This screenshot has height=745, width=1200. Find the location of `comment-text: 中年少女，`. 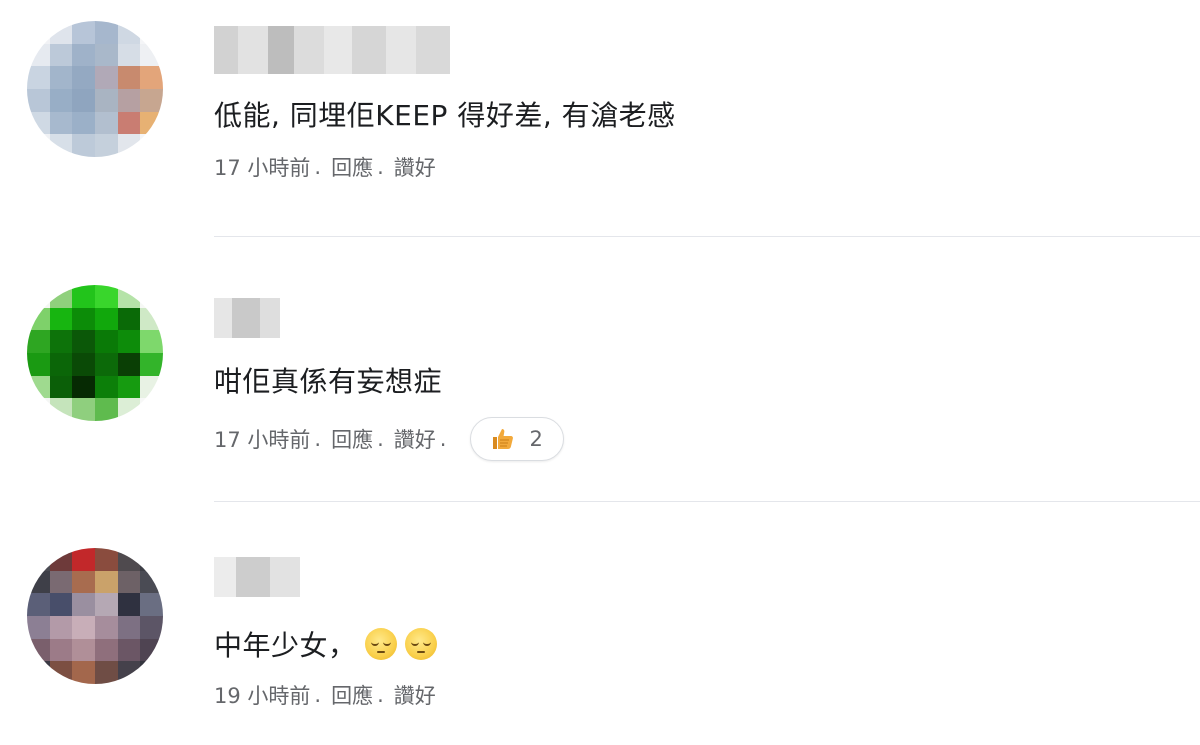

comment-text: 中年少女， is located at coordinates (325, 644).